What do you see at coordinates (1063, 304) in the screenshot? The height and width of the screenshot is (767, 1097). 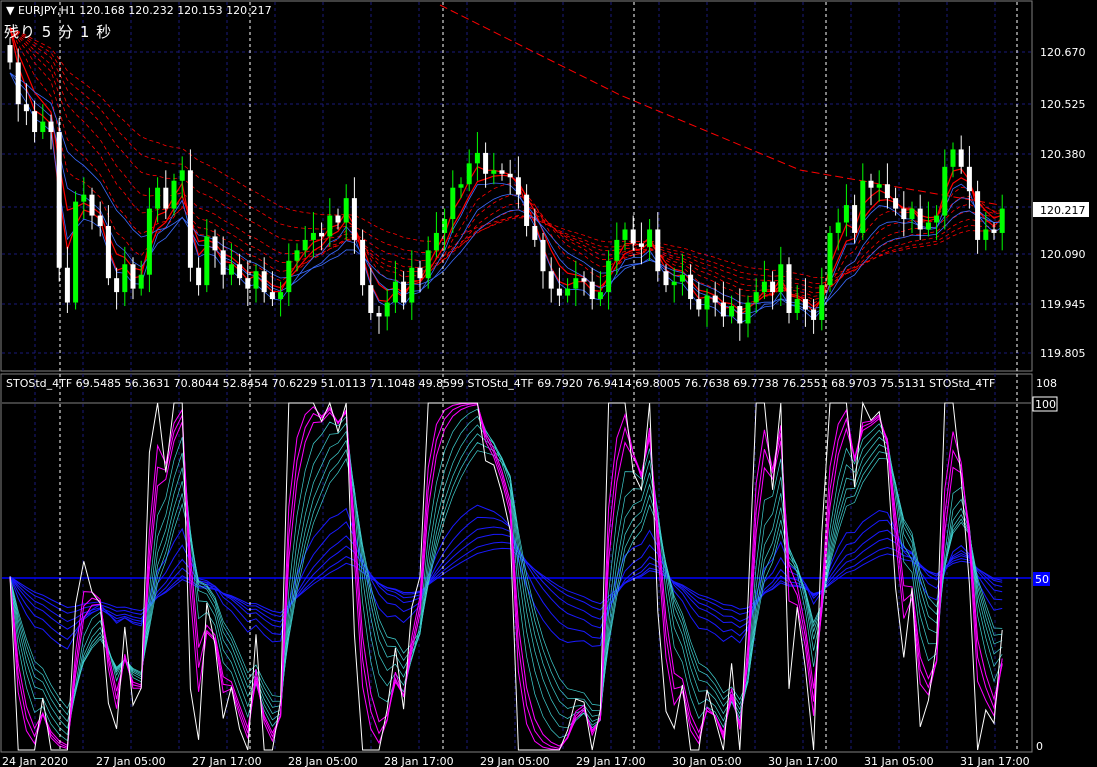 I see `price-tick: 119.945` at bounding box center [1063, 304].